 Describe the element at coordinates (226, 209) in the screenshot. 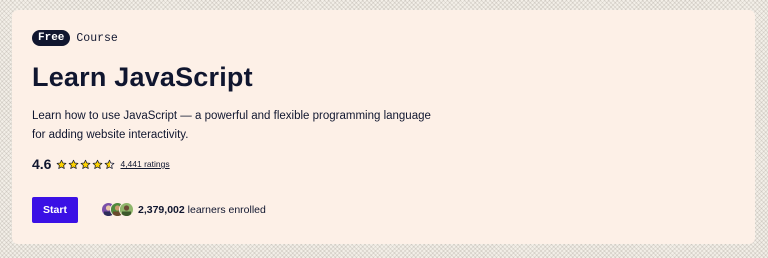

I see `learners-label: learners enrolled` at that location.